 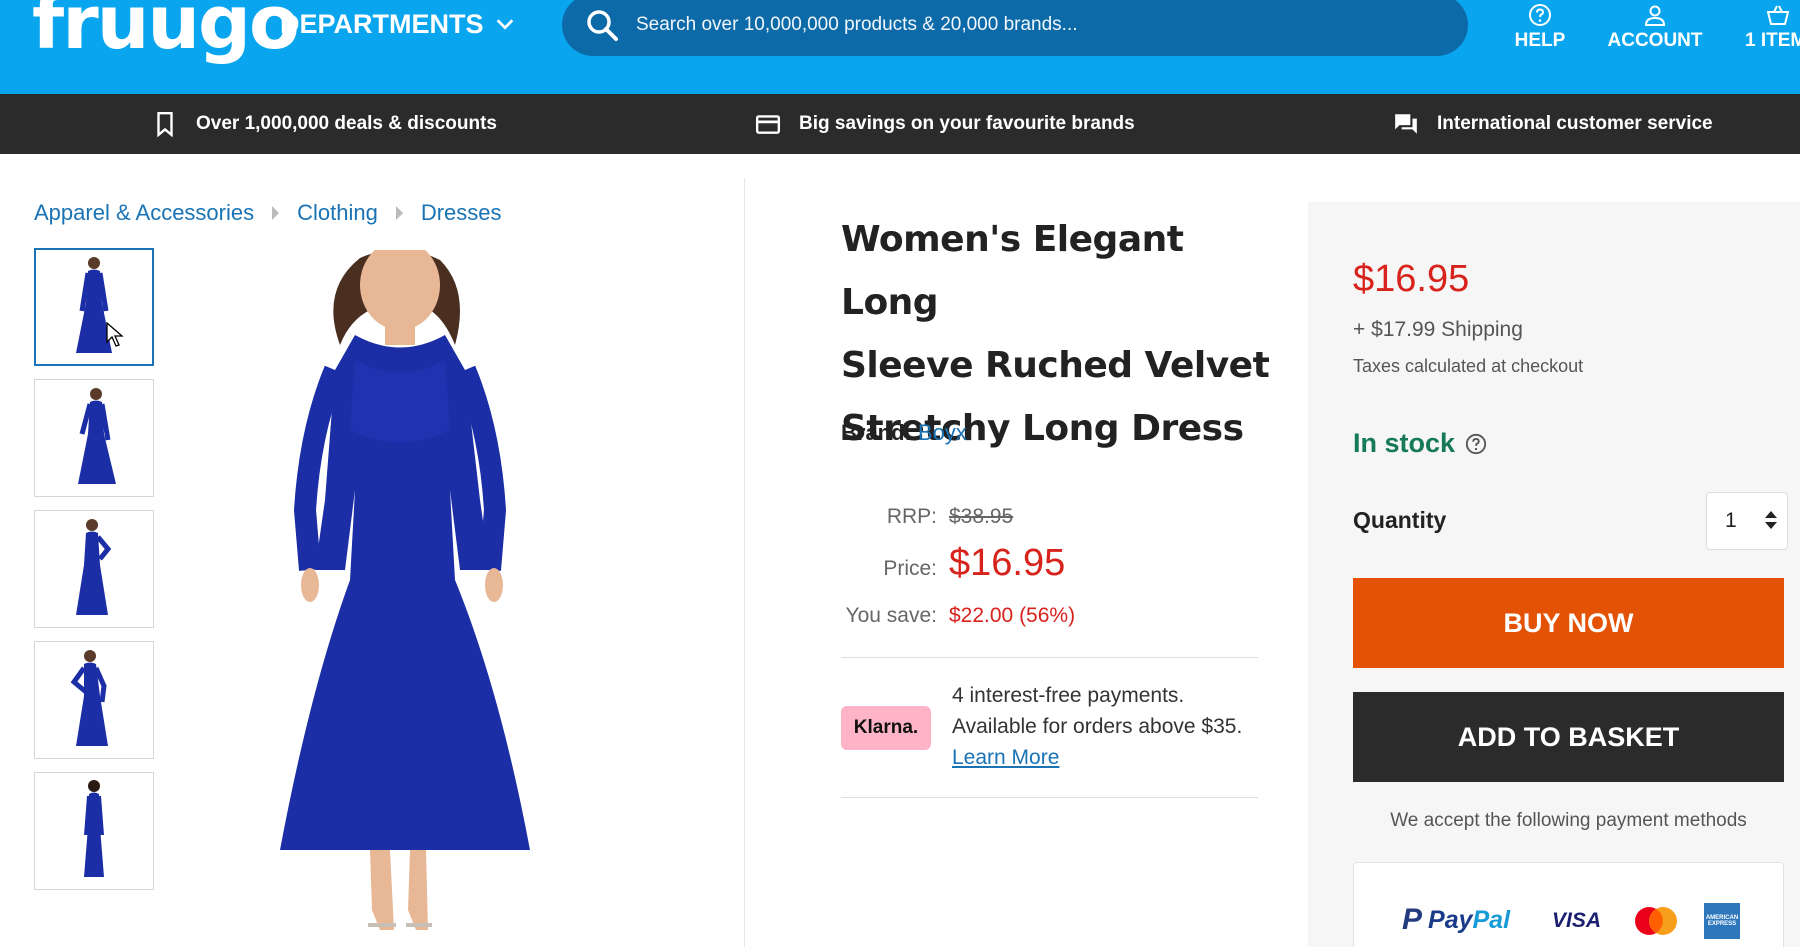 I want to click on card-icon, so click(x=768, y=124).